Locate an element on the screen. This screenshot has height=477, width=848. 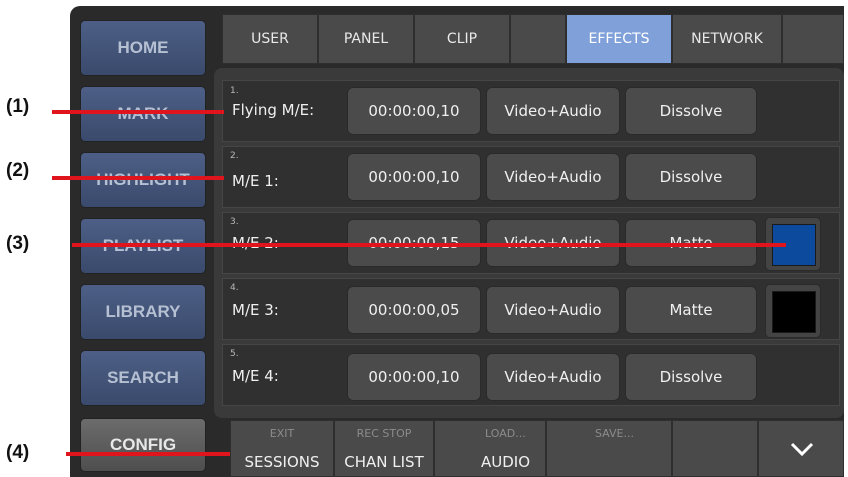
tab-label: NETWORK is located at coordinates (727, 39).